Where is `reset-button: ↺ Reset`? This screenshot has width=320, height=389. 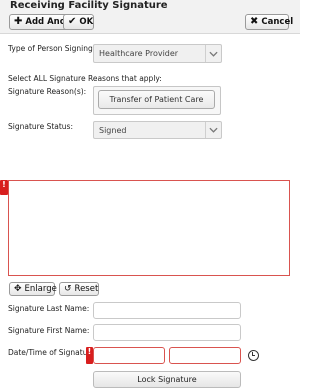
reset-button: ↺ Reset is located at coordinates (79, 289).